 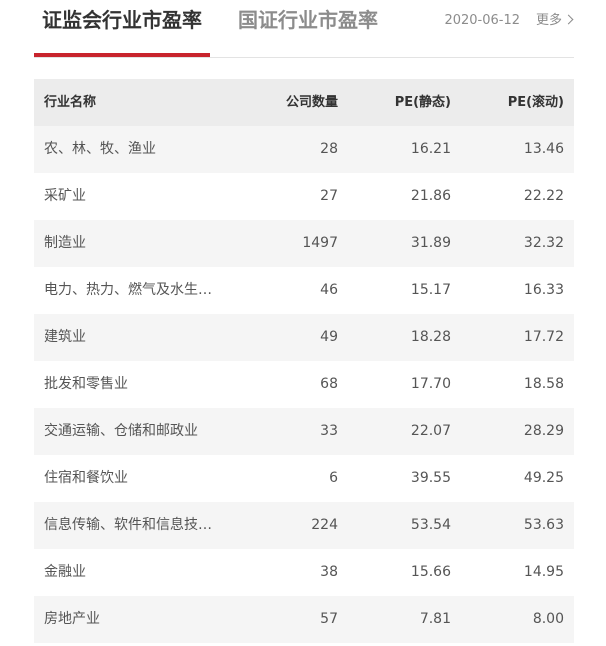 I want to click on pe-static-cell: 31.89, so click(x=430, y=243).